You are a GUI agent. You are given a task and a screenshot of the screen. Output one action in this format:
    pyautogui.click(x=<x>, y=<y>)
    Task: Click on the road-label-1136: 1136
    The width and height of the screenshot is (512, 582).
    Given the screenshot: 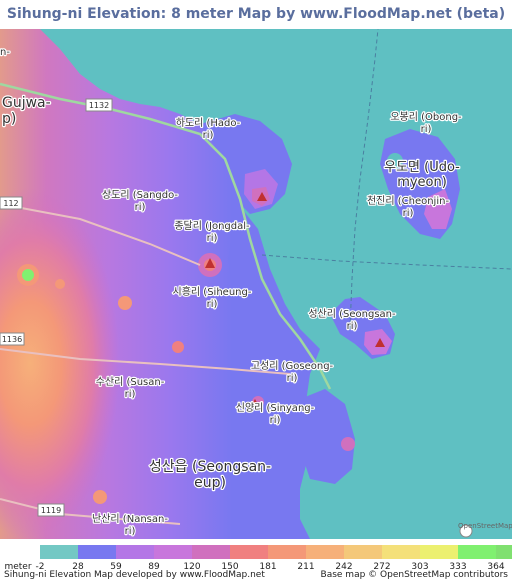 What is the action you would take?
    pyautogui.click(x=12, y=339)
    